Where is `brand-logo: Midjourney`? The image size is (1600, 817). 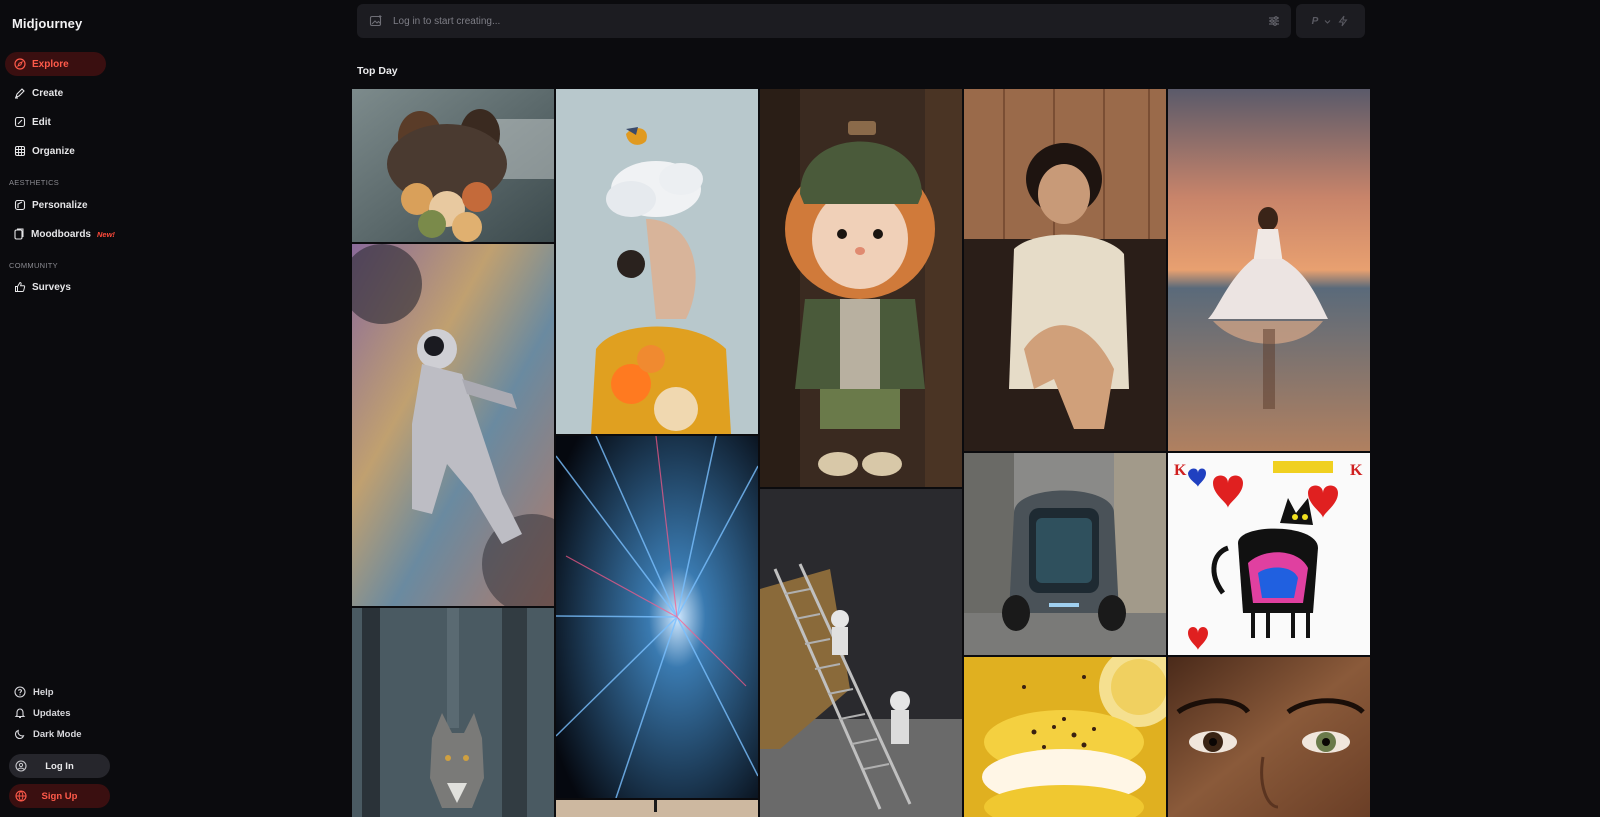
brand-logo: Midjourney is located at coordinates (47, 23).